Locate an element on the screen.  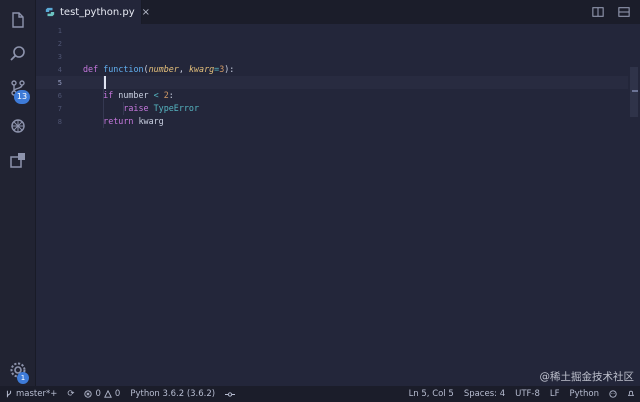
code-line: raise TypeError is located at coordinates (141, 108).